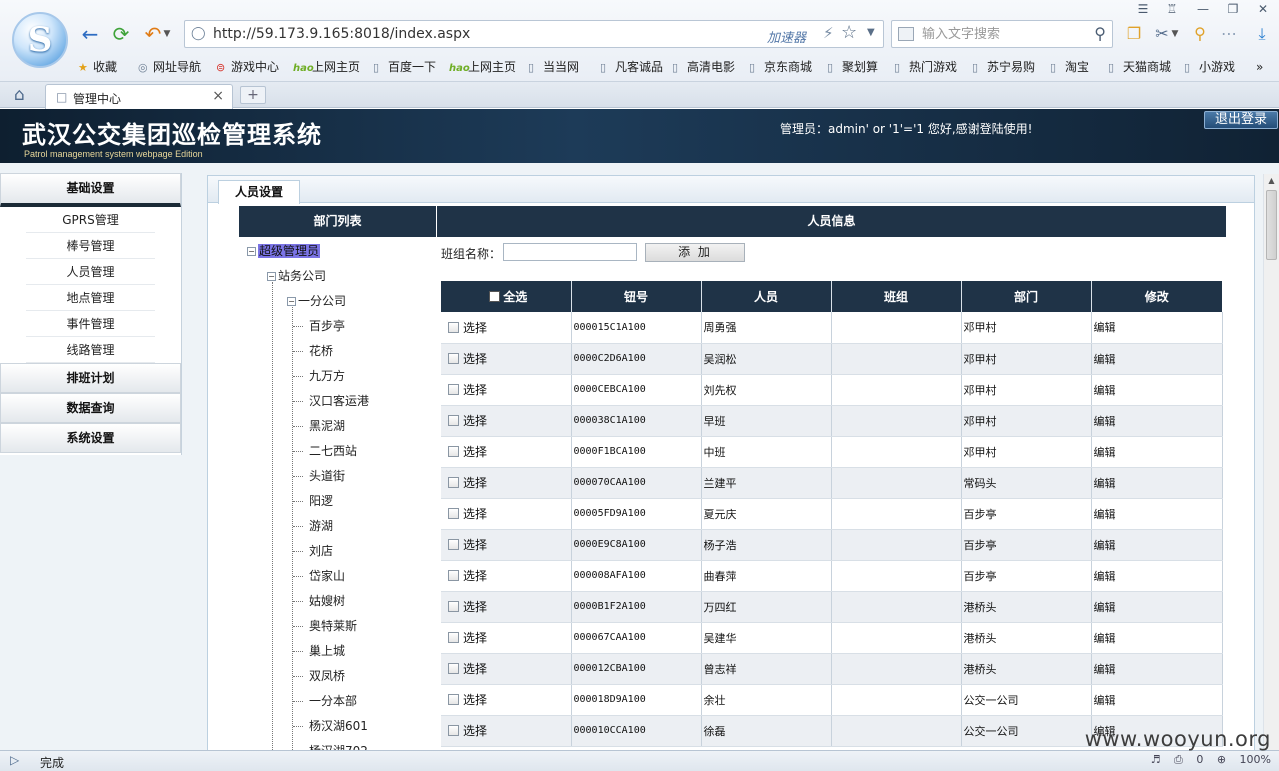  What do you see at coordinates (1134, 34) in the screenshot?
I see `share-icon: ❐` at bounding box center [1134, 34].